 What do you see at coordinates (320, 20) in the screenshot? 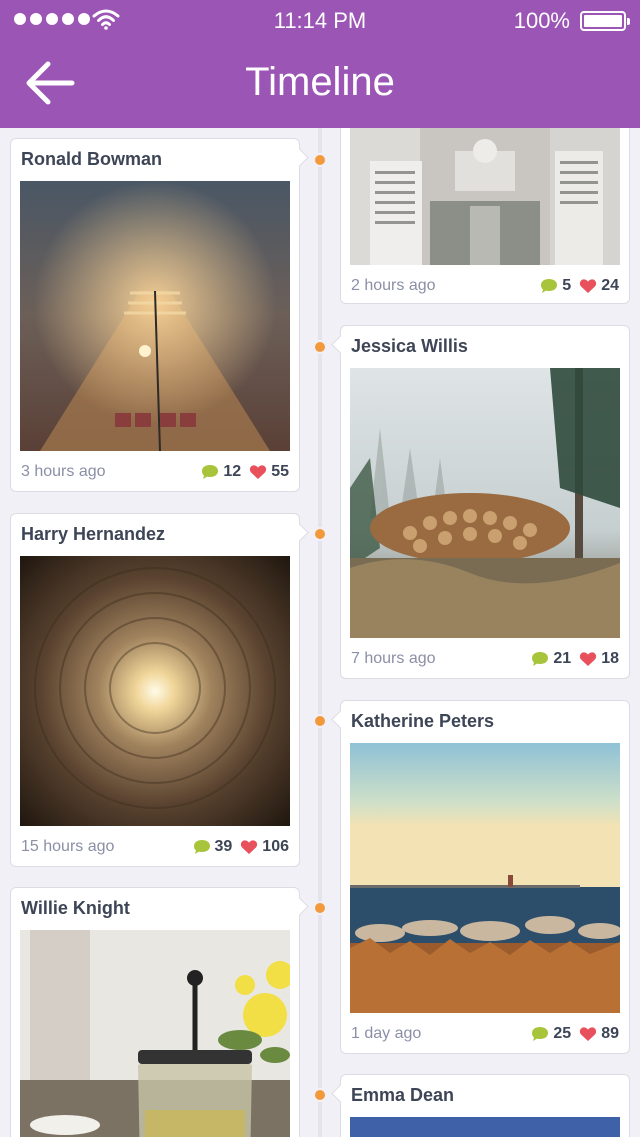
I see `status-bar: 11:14 PM 100%` at bounding box center [320, 20].